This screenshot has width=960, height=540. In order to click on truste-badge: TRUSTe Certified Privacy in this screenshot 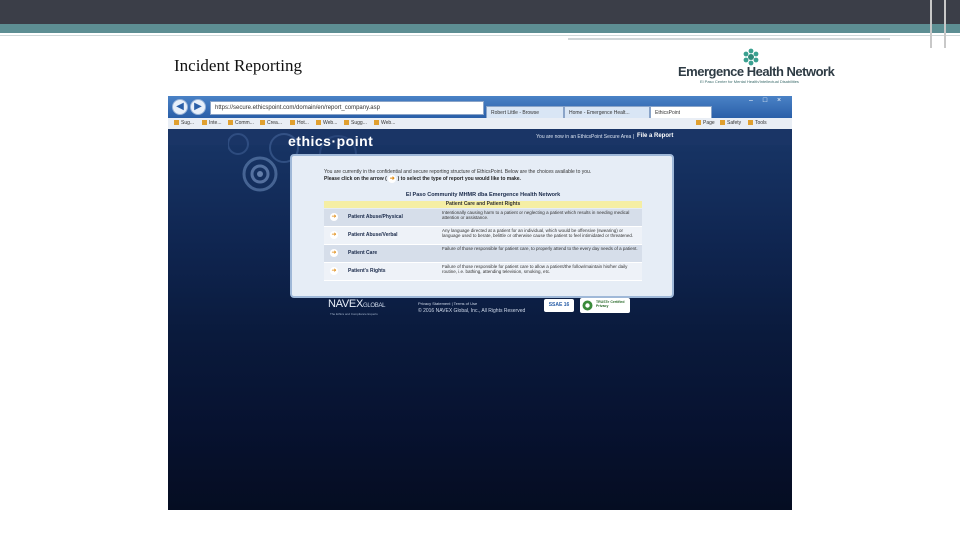, I will do `click(605, 305)`.